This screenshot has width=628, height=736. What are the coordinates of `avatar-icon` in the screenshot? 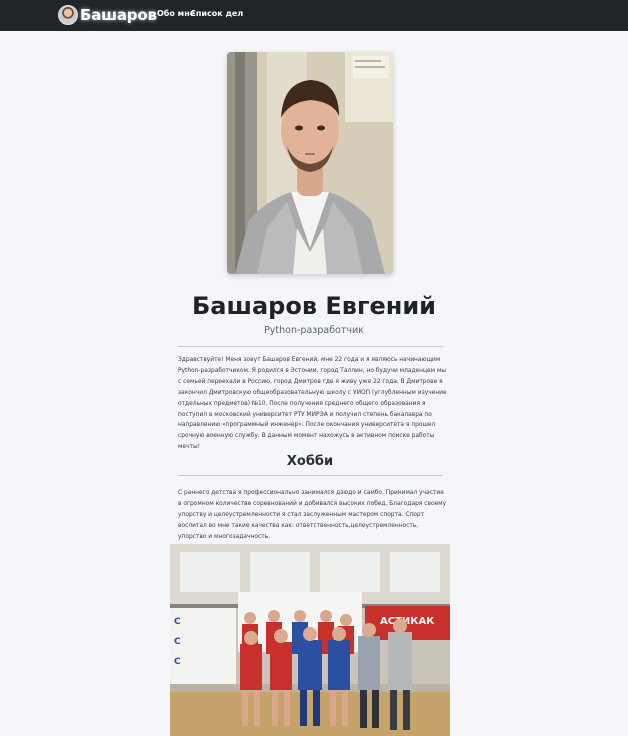 It's located at (68, 15).